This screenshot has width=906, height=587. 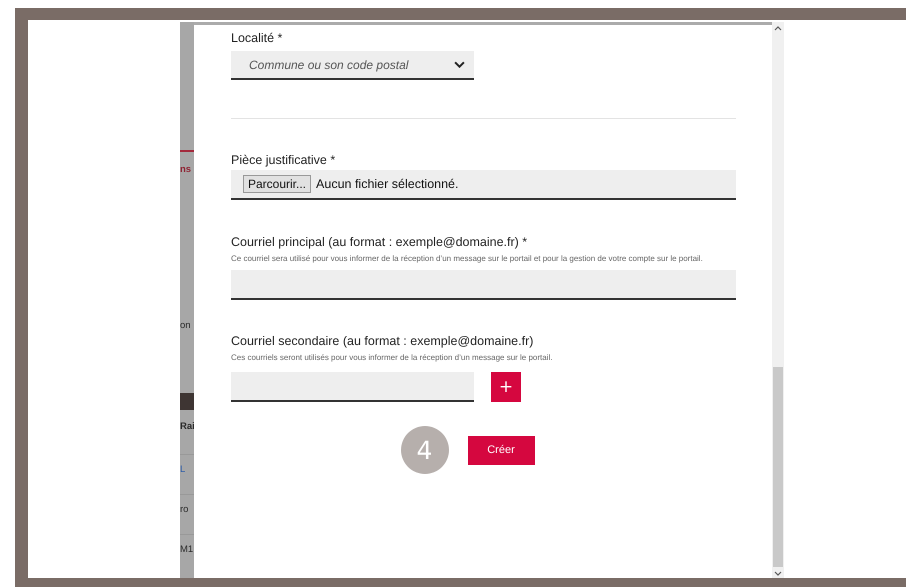 What do you see at coordinates (392, 358) in the screenshot?
I see `help-text: Ces courriels seront utilisés pour vous informer de la réception d’un message sur le portail.` at bounding box center [392, 358].